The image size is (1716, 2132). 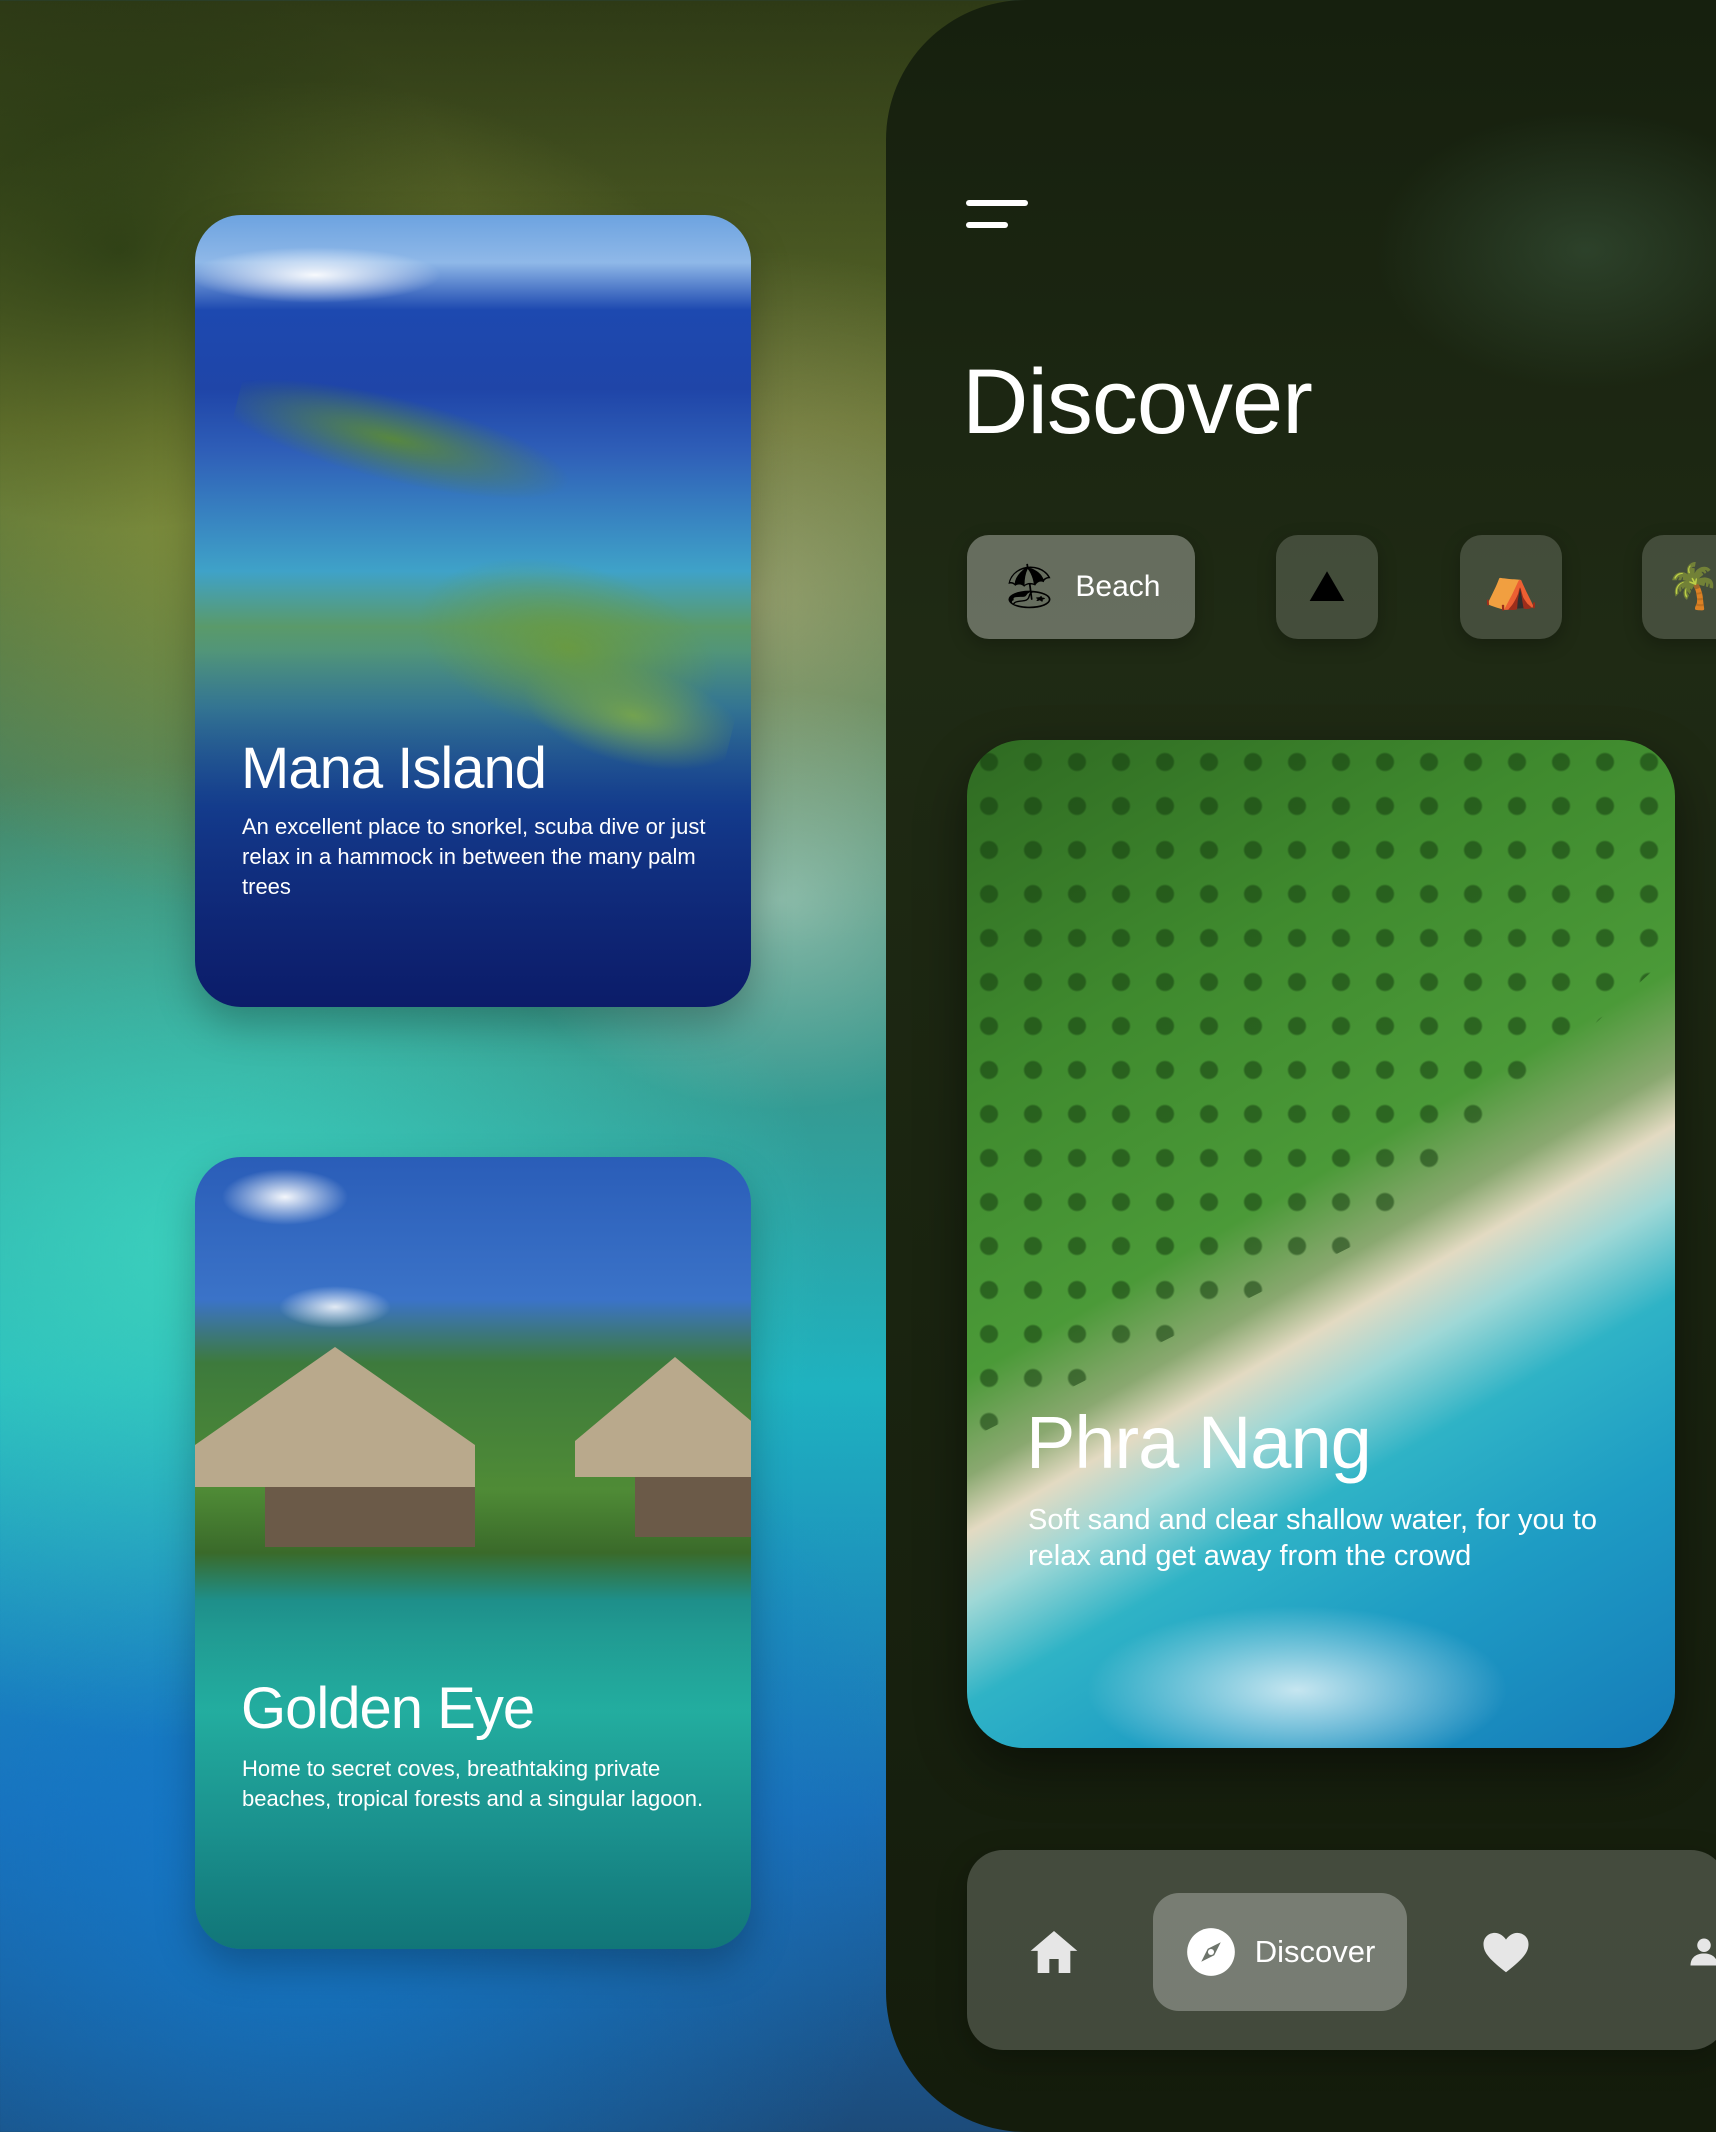 I want to click on nav-discover: Discover, so click(x=1280, y=1952).